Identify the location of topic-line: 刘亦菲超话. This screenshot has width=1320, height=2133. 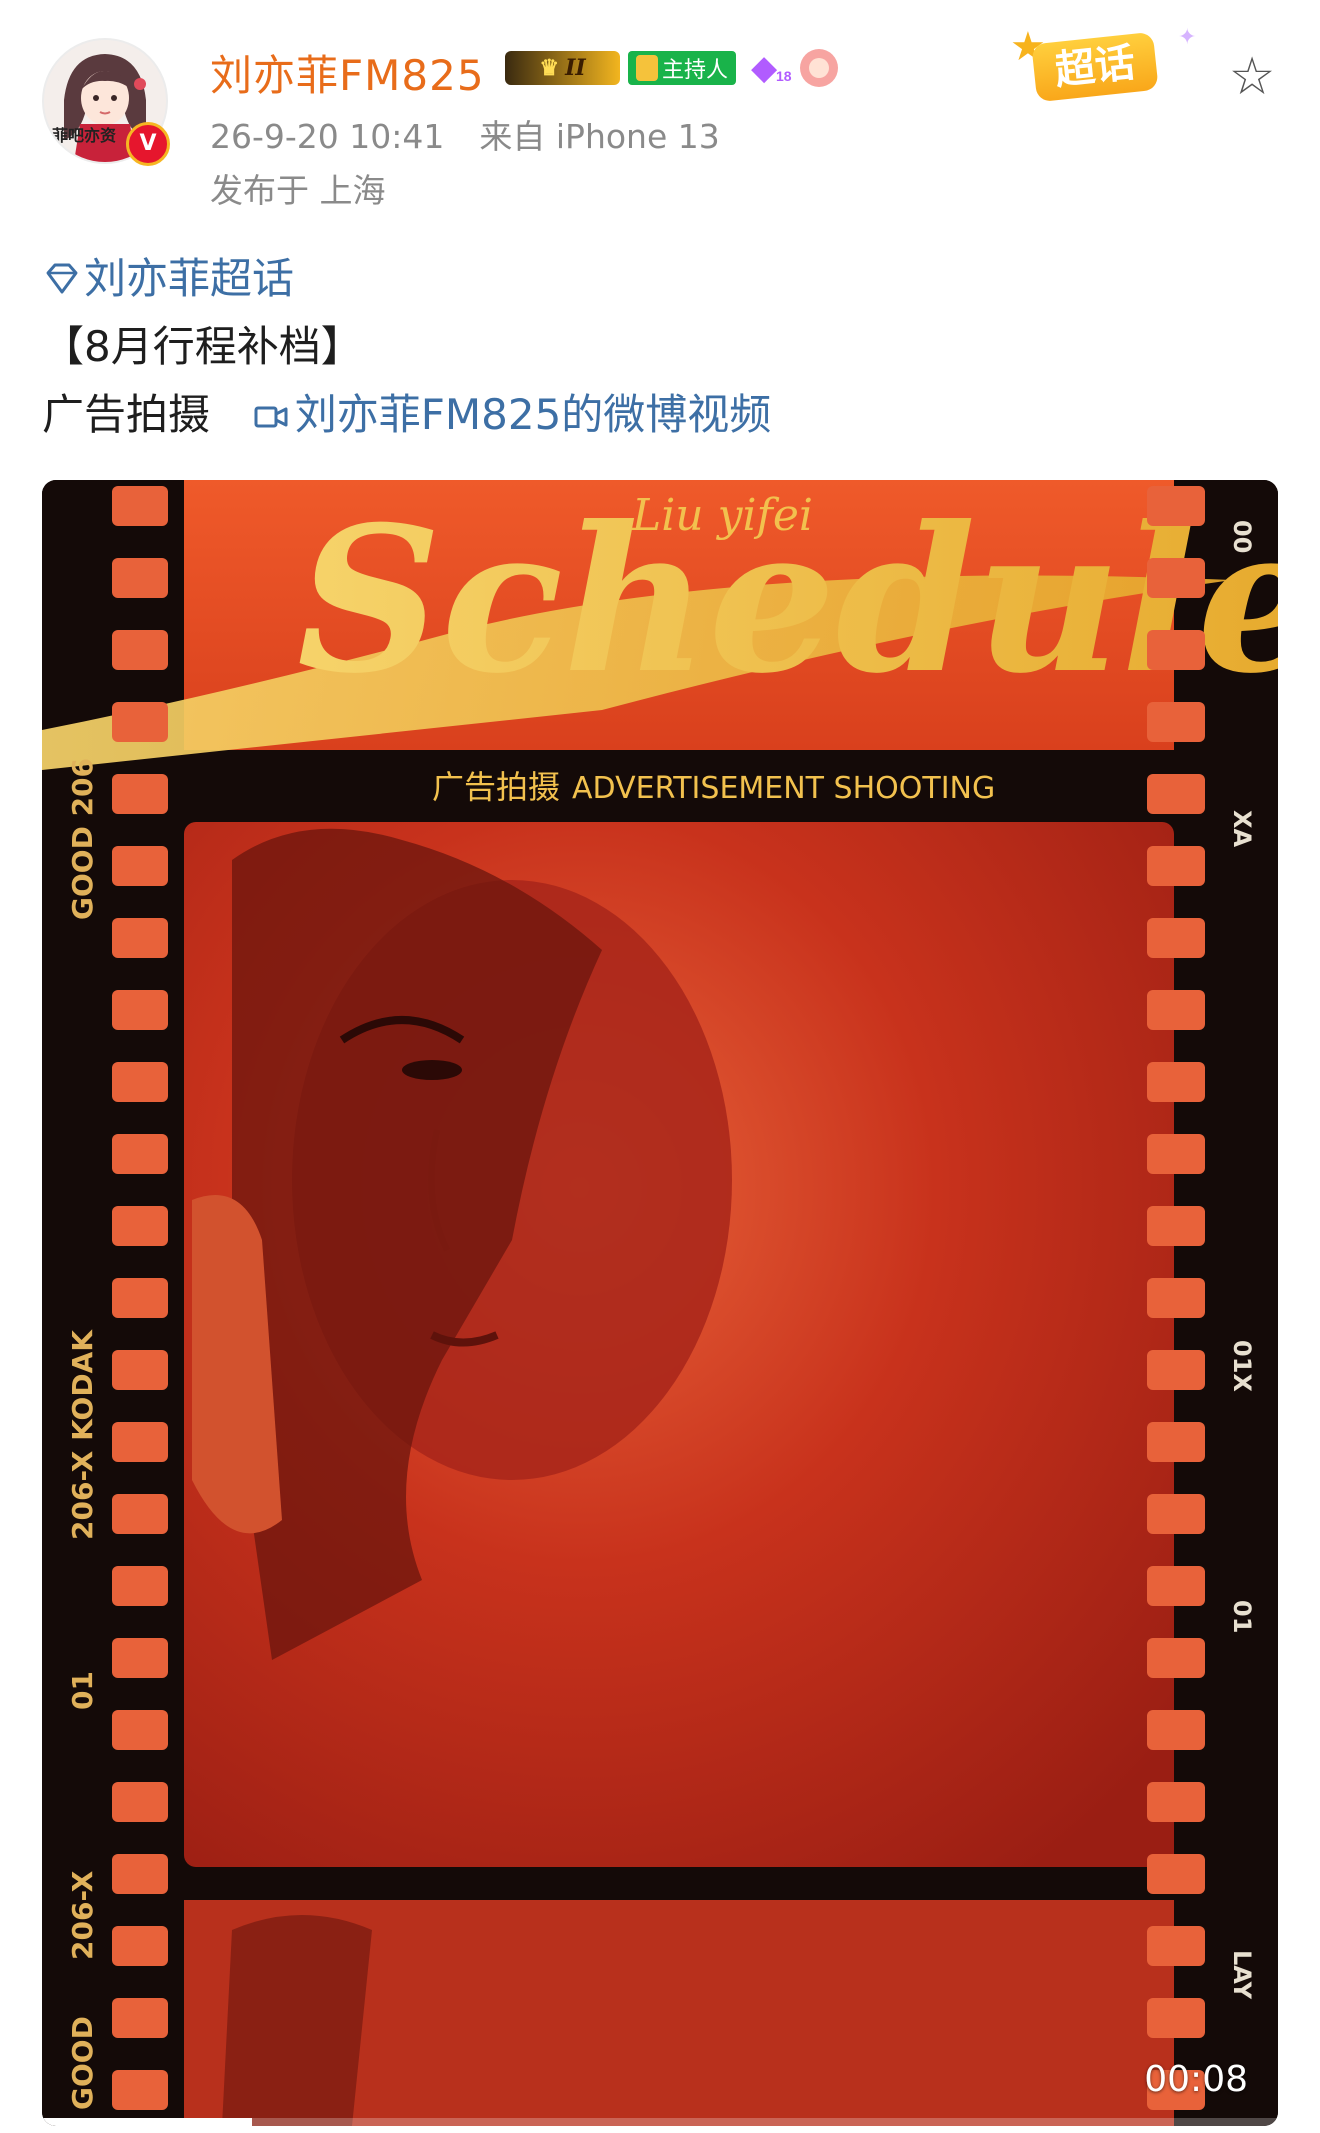
(662, 279).